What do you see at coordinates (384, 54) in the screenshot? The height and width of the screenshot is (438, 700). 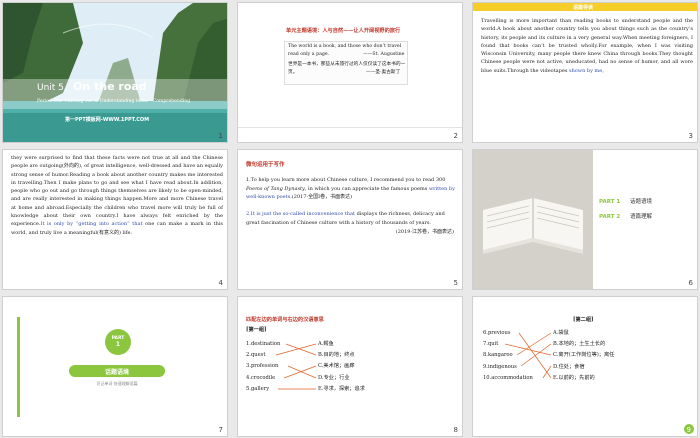 I see `quote-author: ——St. Augustine` at bounding box center [384, 54].